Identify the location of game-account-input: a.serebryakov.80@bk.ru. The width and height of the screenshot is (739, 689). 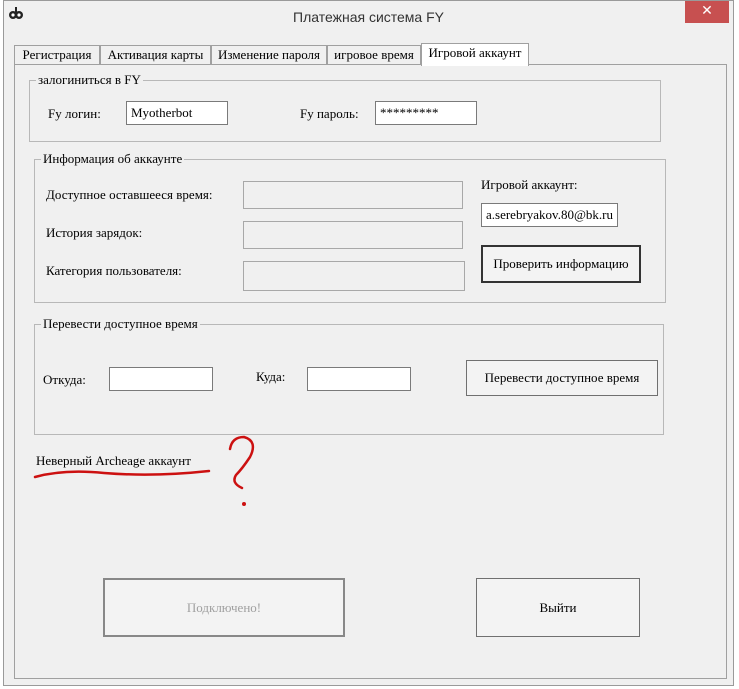
(549, 215).